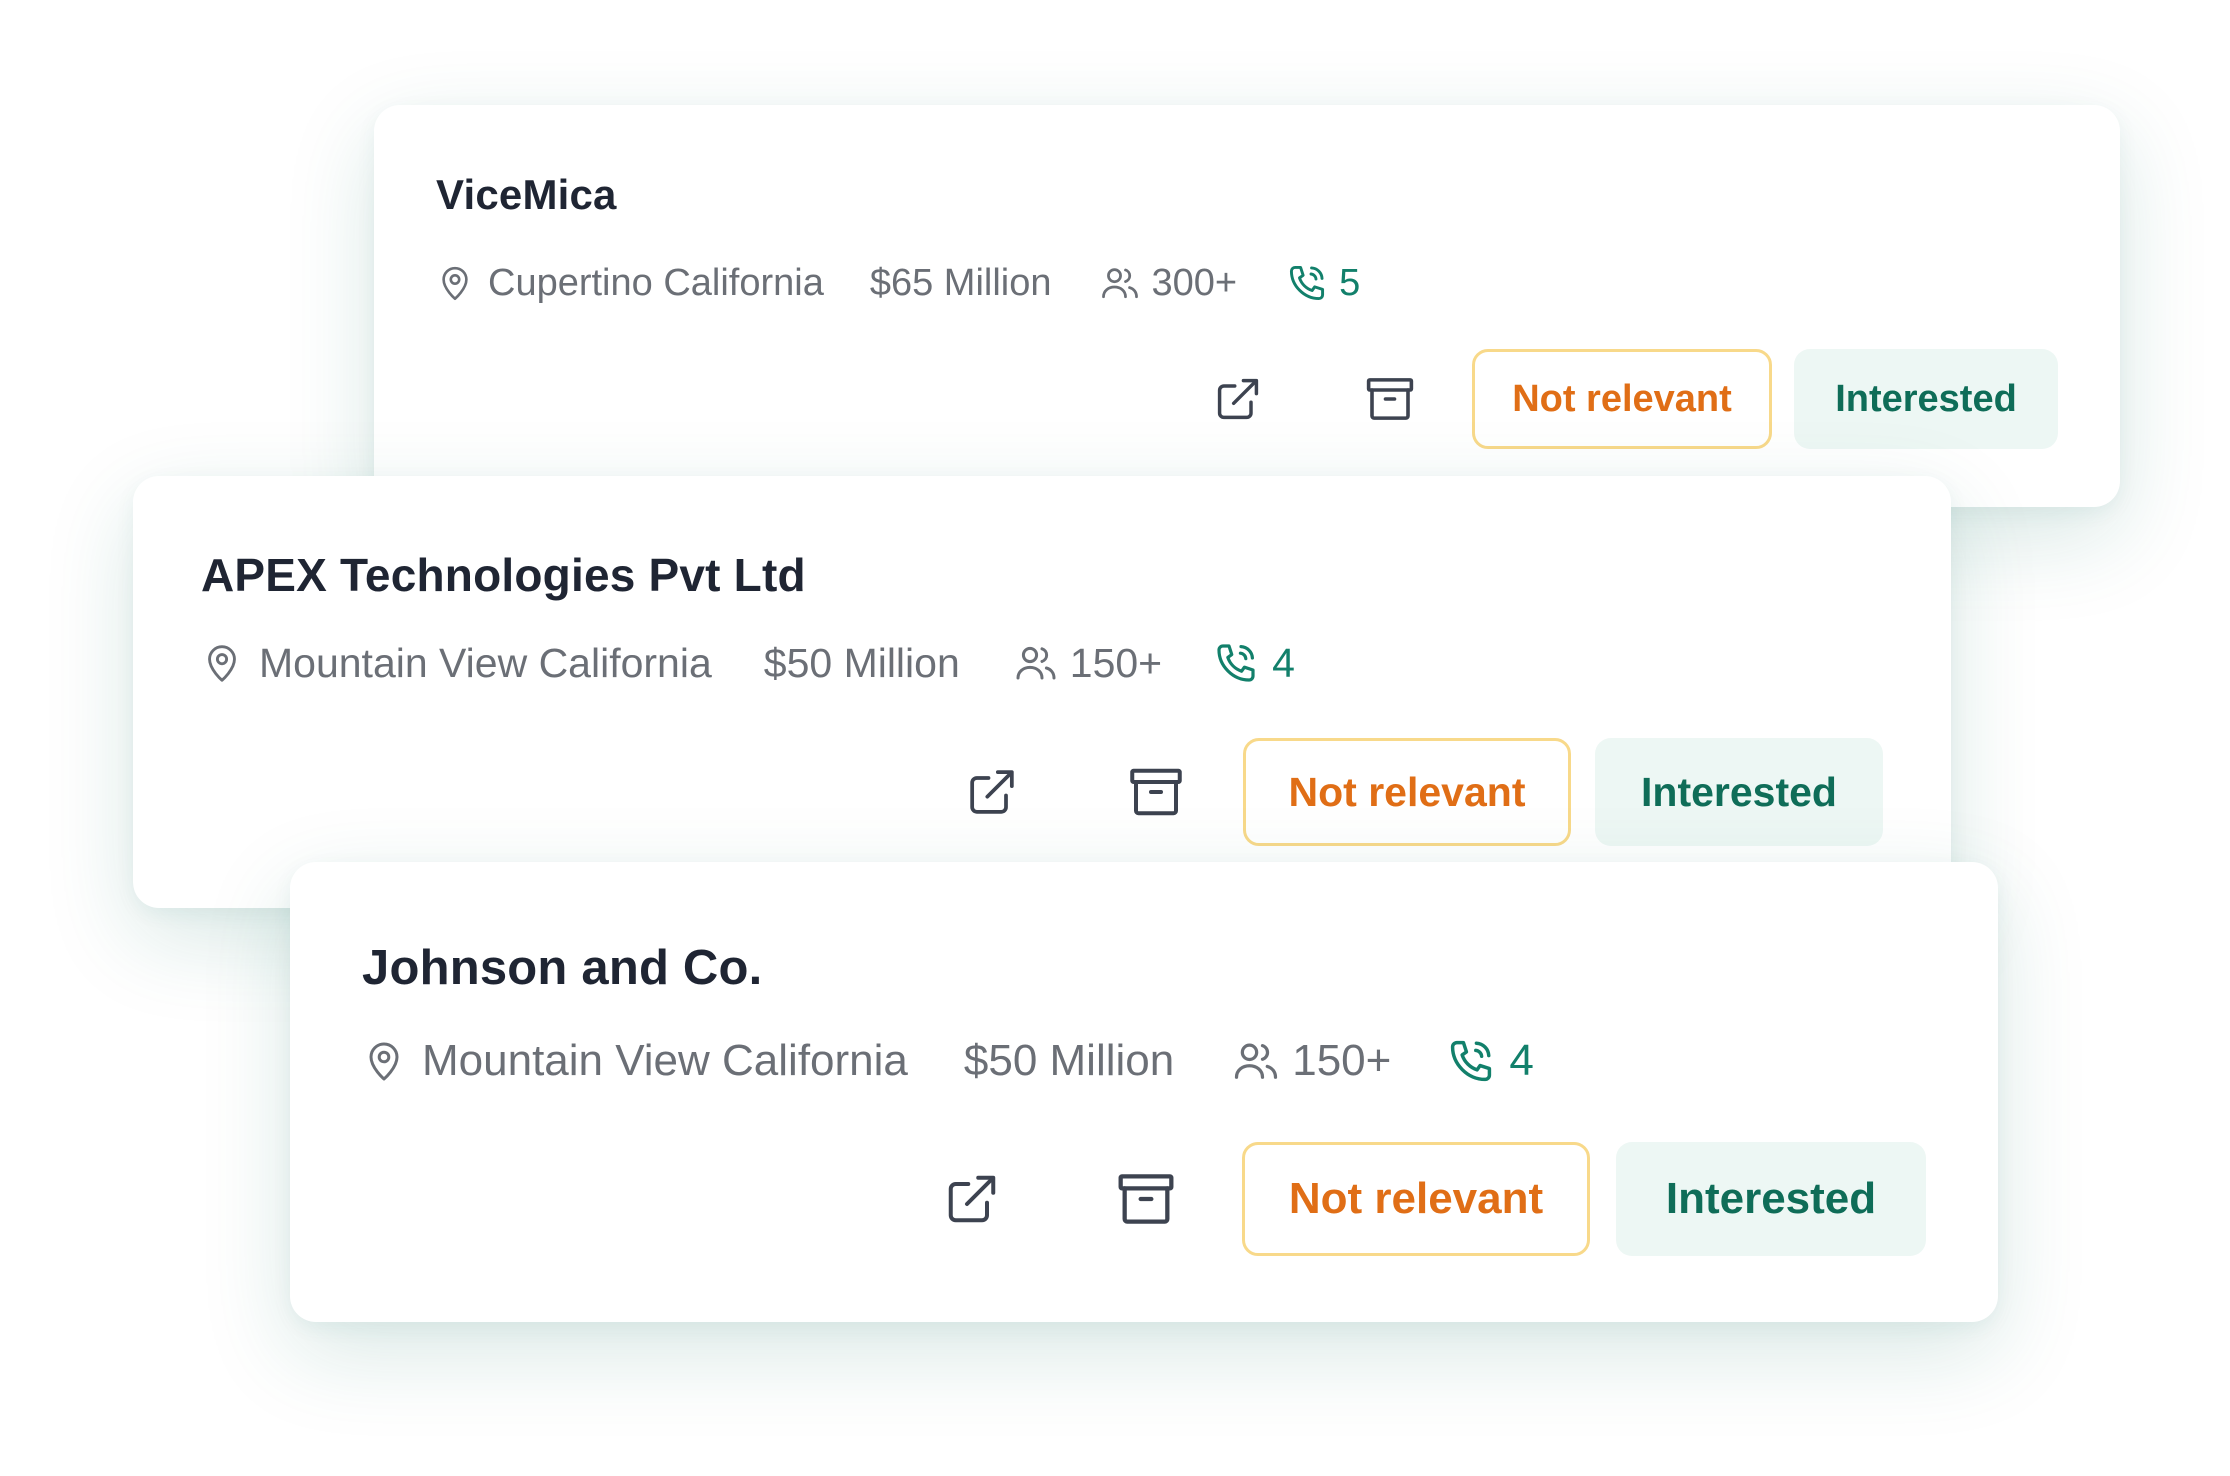  Describe the element at coordinates (1350, 282) in the screenshot. I see `calls-count: 5` at that location.